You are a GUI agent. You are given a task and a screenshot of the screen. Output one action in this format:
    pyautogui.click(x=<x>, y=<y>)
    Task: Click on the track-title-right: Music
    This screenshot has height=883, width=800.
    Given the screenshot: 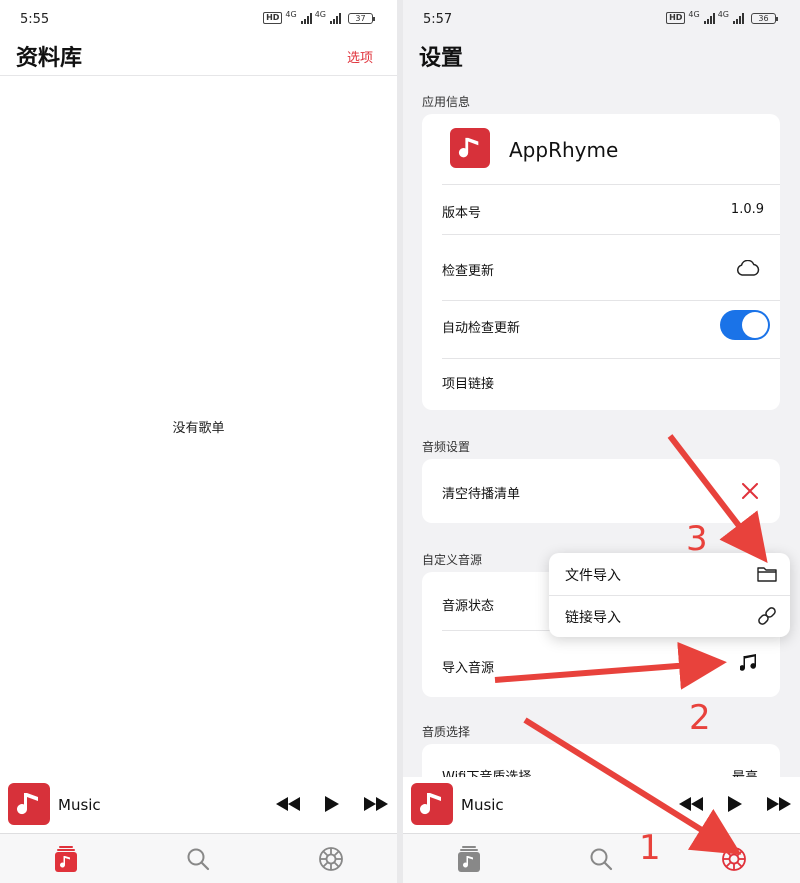 What is the action you would take?
    pyautogui.click(x=482, y=805)
    